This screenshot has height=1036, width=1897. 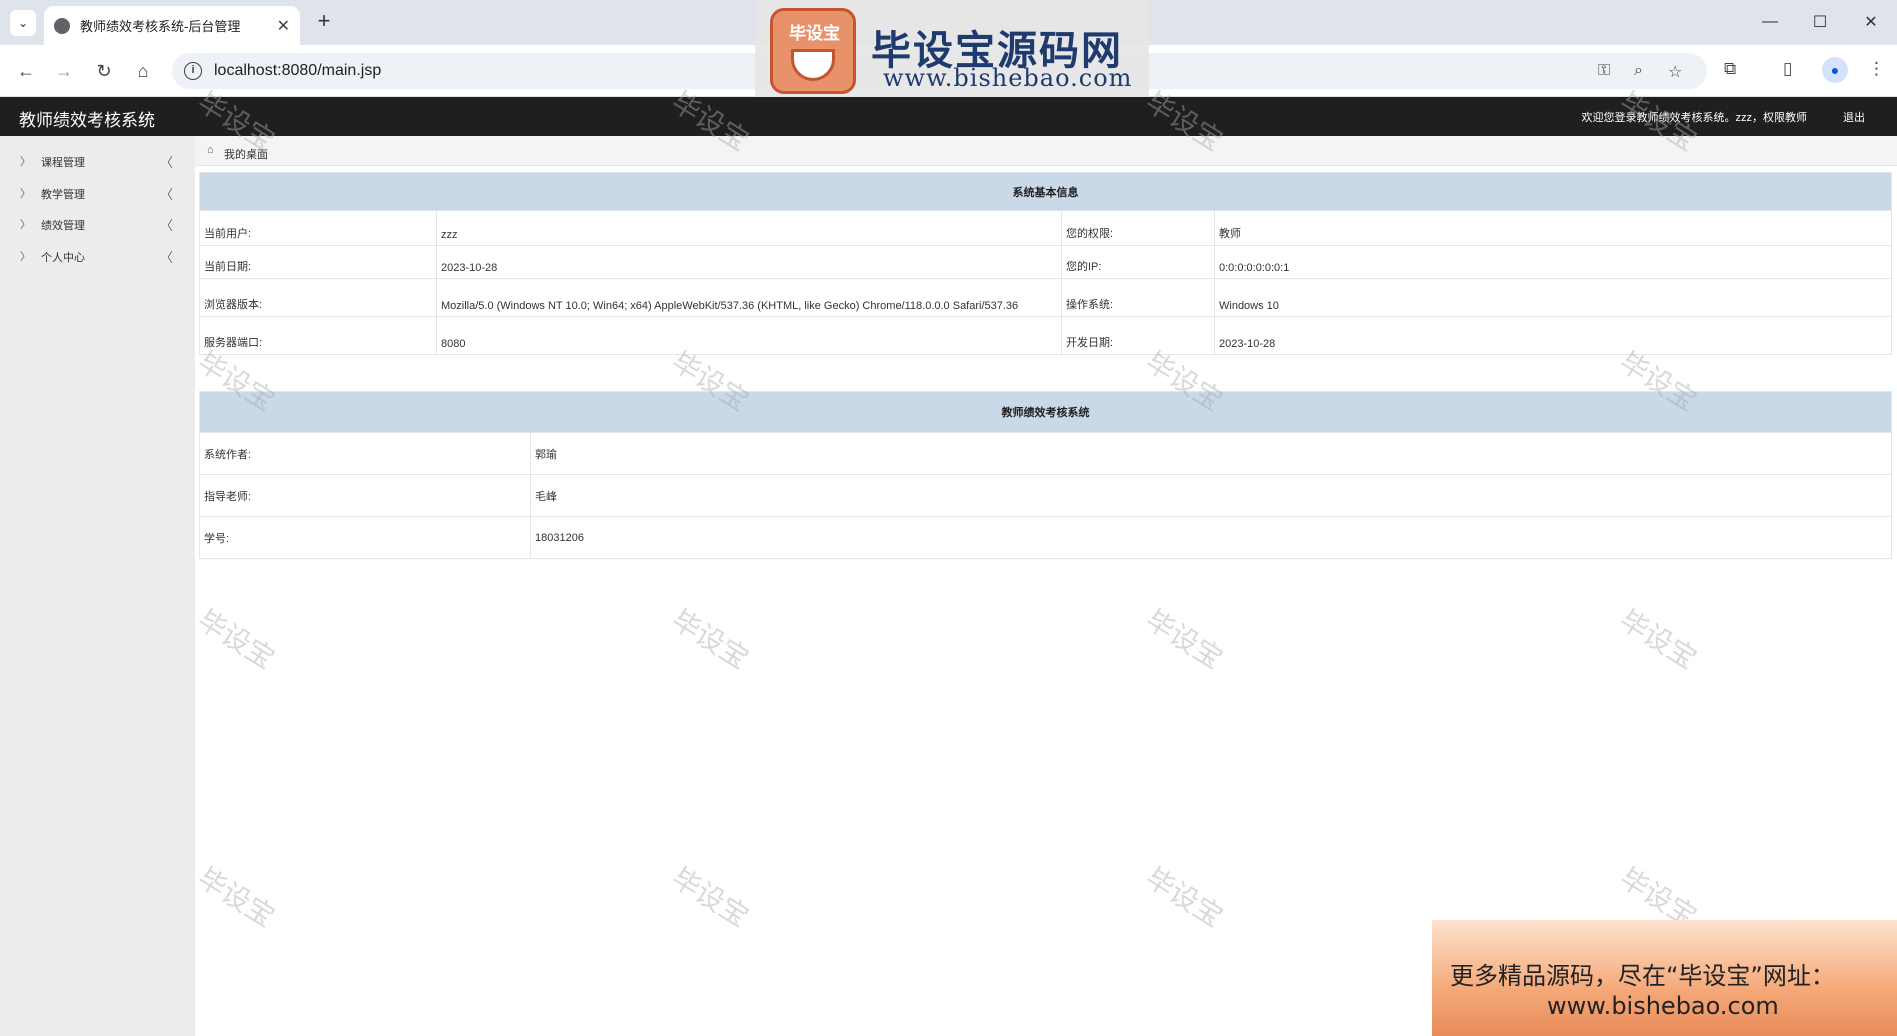 I want to click on info-value: zzz, so click(x=749, y=228).